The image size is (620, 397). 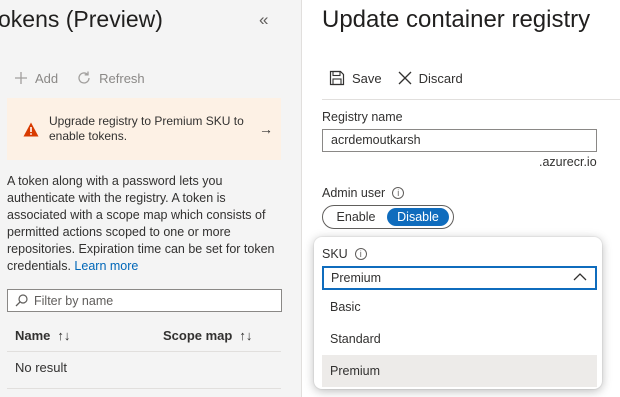 What do you see at coordinates (31, 129) in the screenshot?
I see `warning-icon` at bounding box center [31, 129].